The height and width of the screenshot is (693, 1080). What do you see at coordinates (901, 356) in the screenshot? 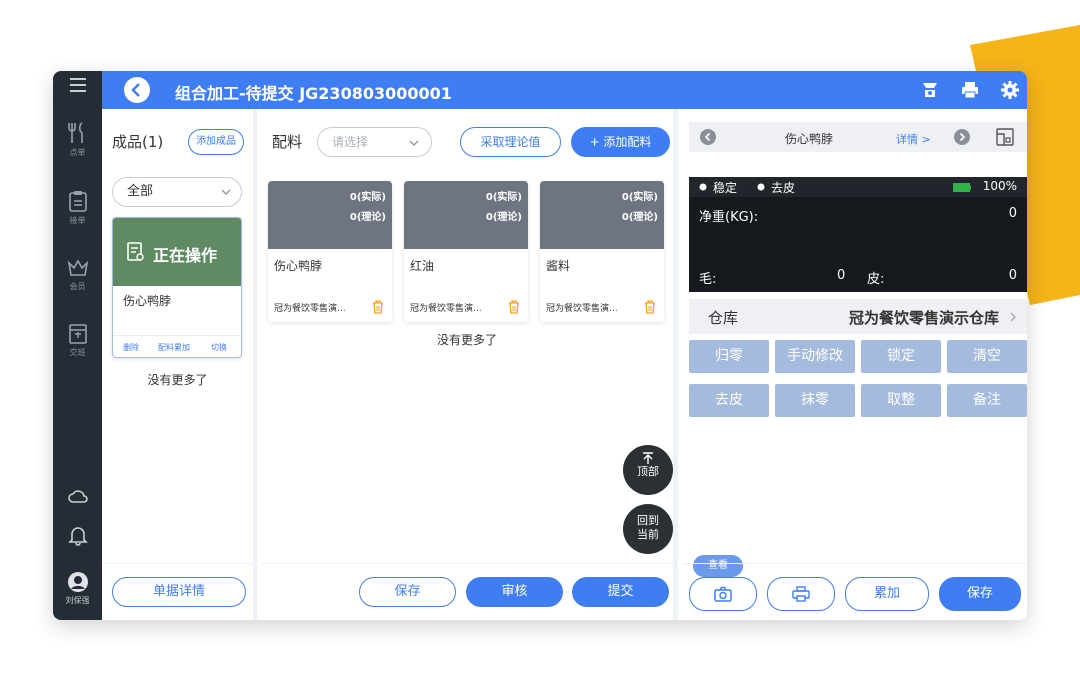
I see `lock-button: 锁定` at bounding box center [901, 356].